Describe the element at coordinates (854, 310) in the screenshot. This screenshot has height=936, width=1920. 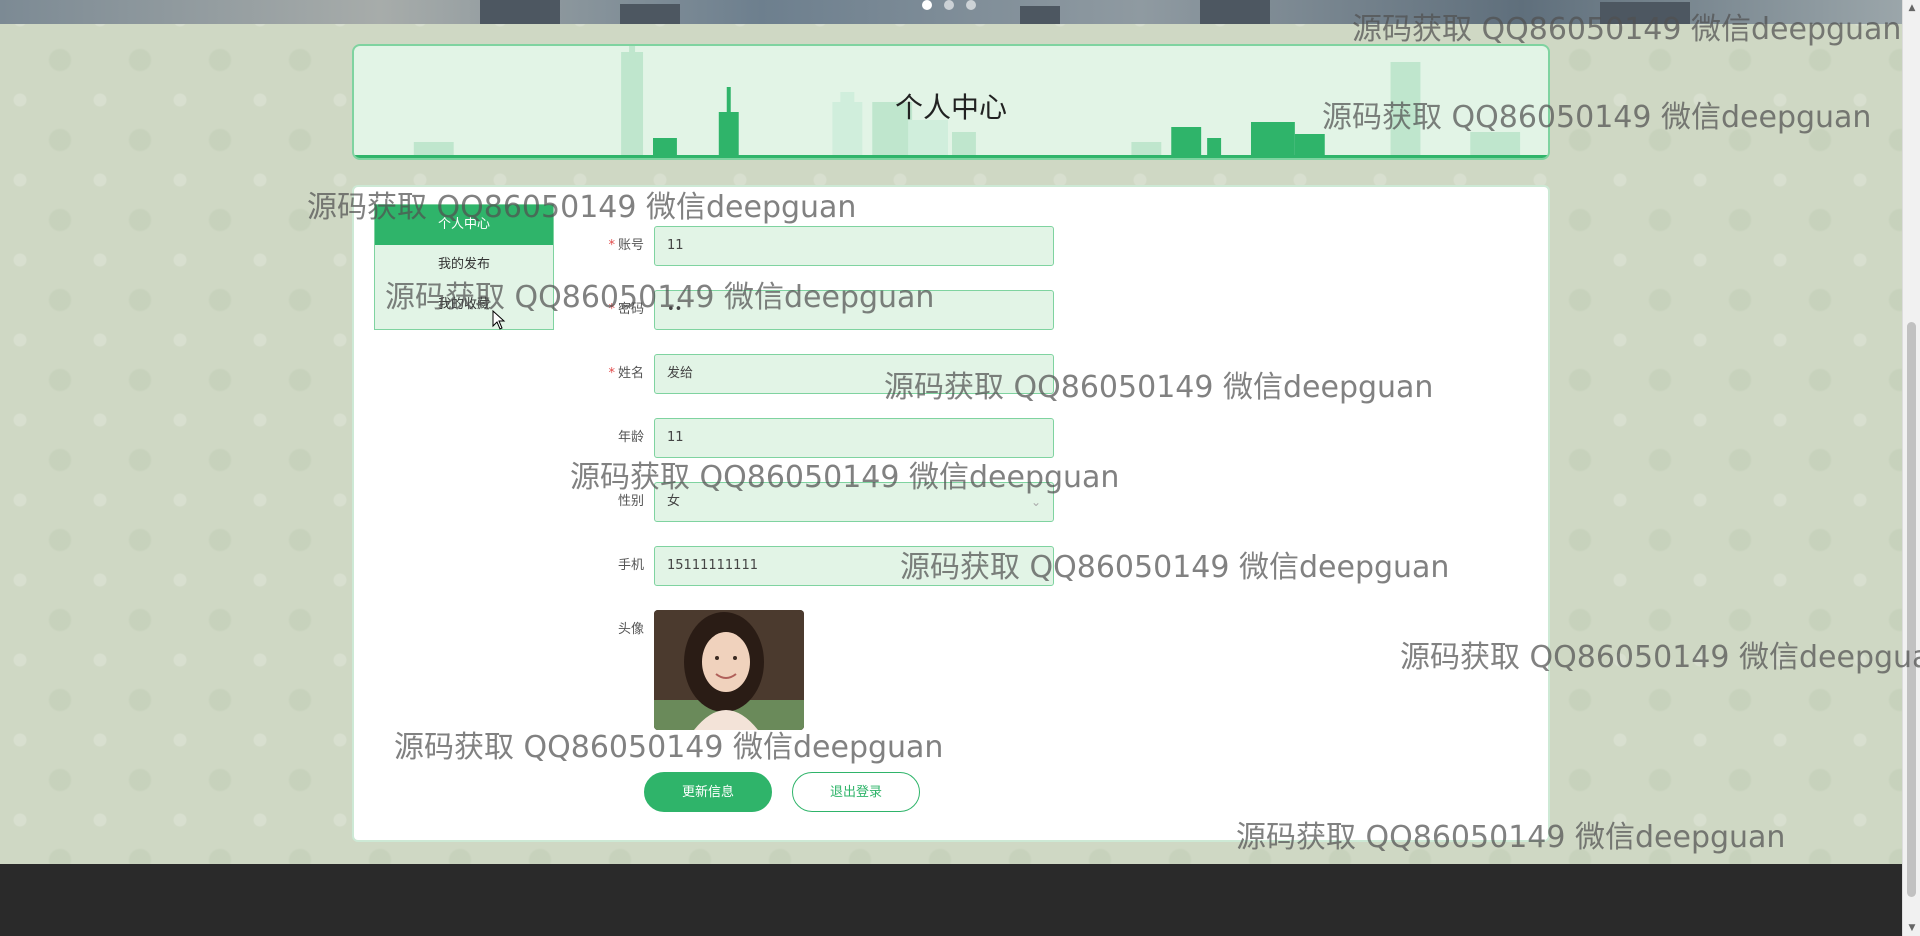
I see `password-input: ••` at that location.